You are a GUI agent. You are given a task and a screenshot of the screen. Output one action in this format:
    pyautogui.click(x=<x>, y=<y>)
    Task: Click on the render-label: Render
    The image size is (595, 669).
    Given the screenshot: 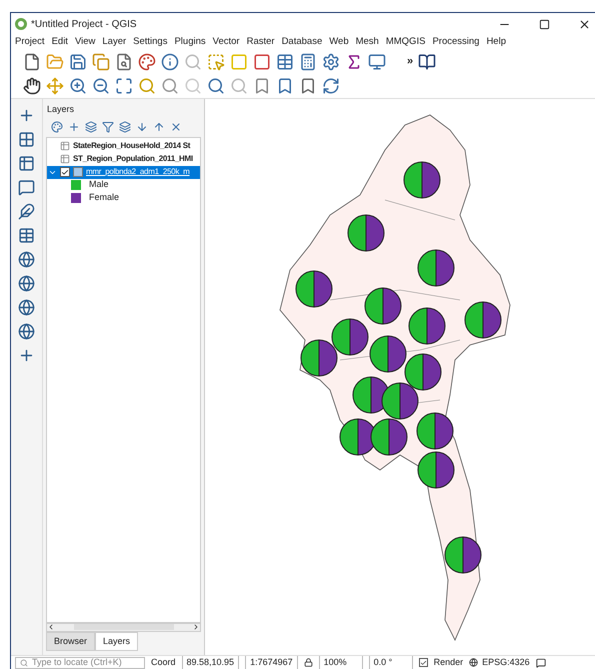 What is the action you would take?
    pyautogui.click(x=449, y=662)
    